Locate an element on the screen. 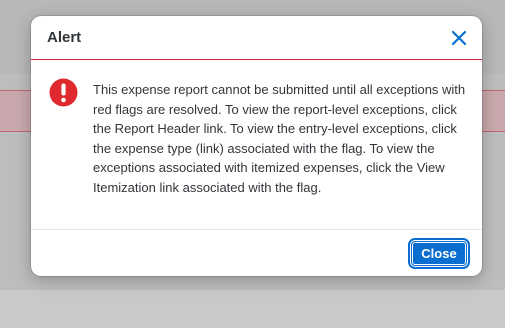  error-icon is located at coordinates (63, 92).